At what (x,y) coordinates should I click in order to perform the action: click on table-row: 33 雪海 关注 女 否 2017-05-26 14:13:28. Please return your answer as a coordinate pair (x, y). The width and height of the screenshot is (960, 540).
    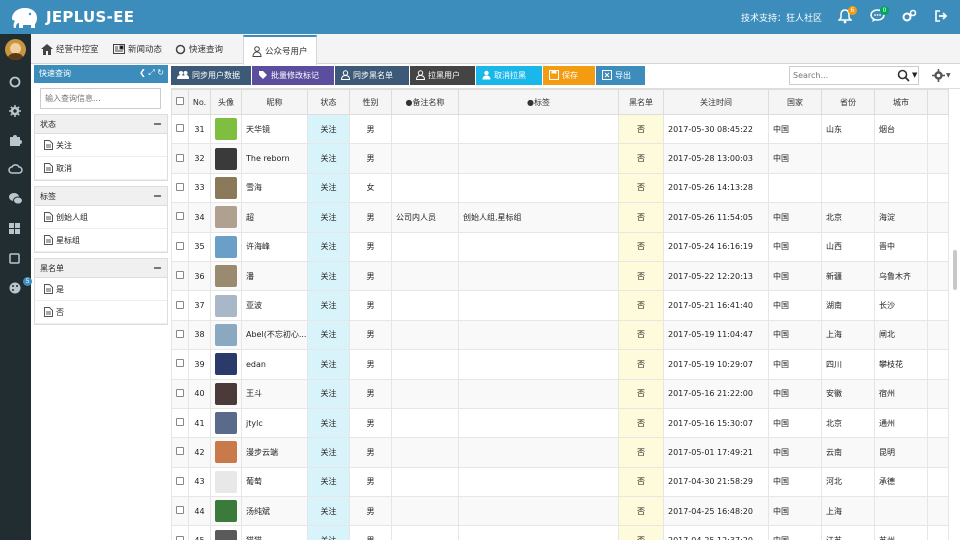
    Looking at the image, I should click on (560, 188).